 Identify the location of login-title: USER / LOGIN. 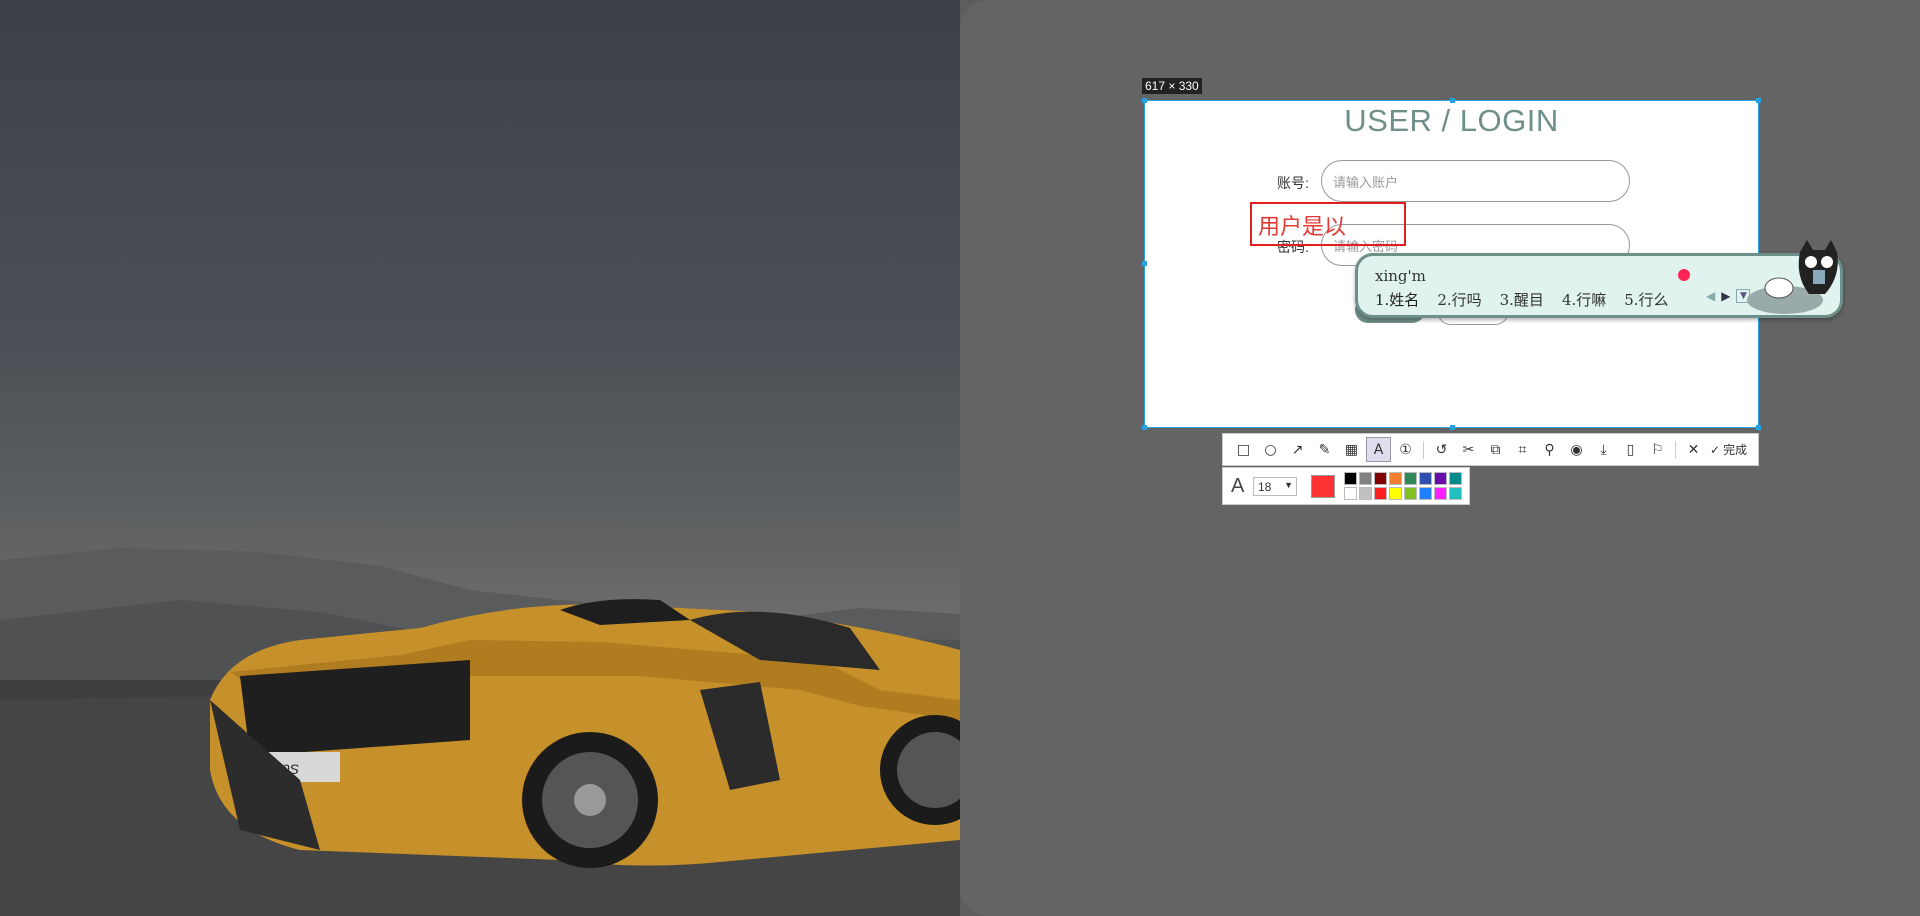
(1451, 120).